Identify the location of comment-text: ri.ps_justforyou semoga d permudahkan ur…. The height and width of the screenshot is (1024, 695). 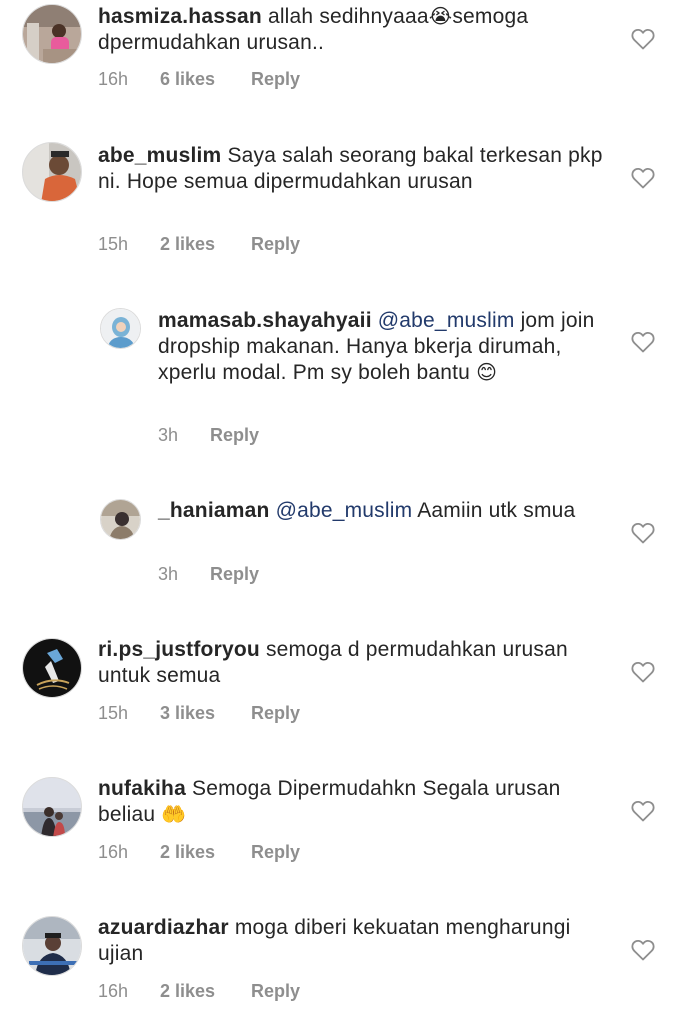
(350, 663).